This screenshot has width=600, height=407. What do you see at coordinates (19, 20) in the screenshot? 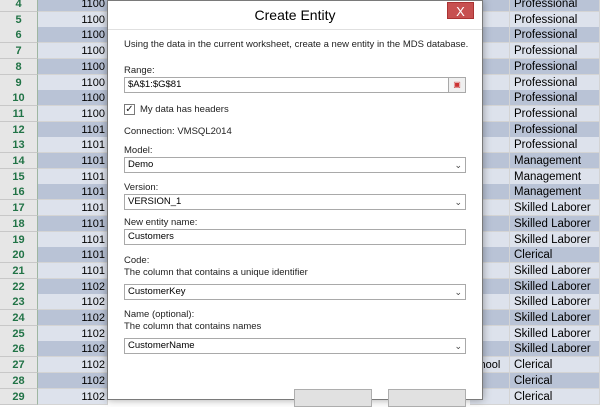
I see `row-header: 5` at bounding box center [19, 20].